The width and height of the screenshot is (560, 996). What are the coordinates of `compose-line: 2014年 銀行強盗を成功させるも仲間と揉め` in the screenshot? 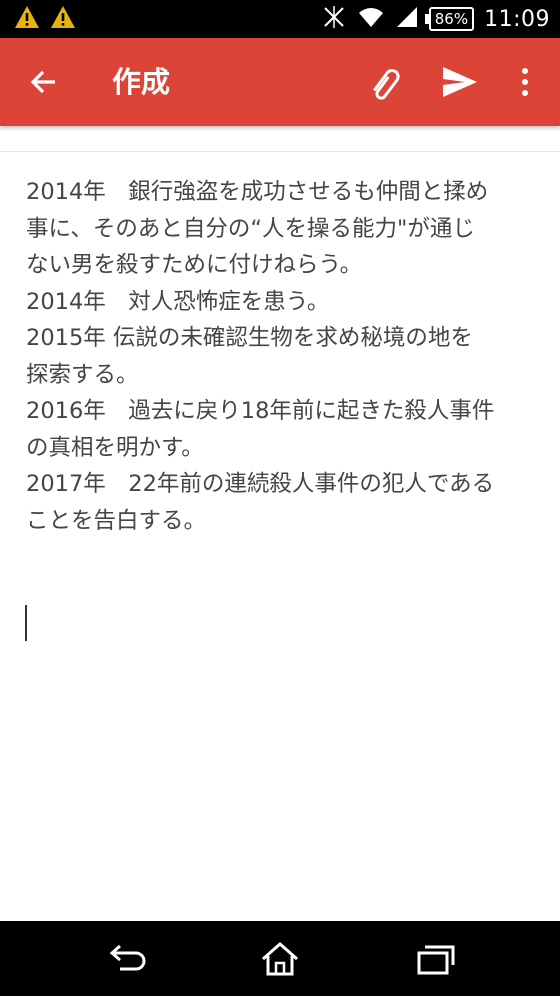 It's located at (257, 192).